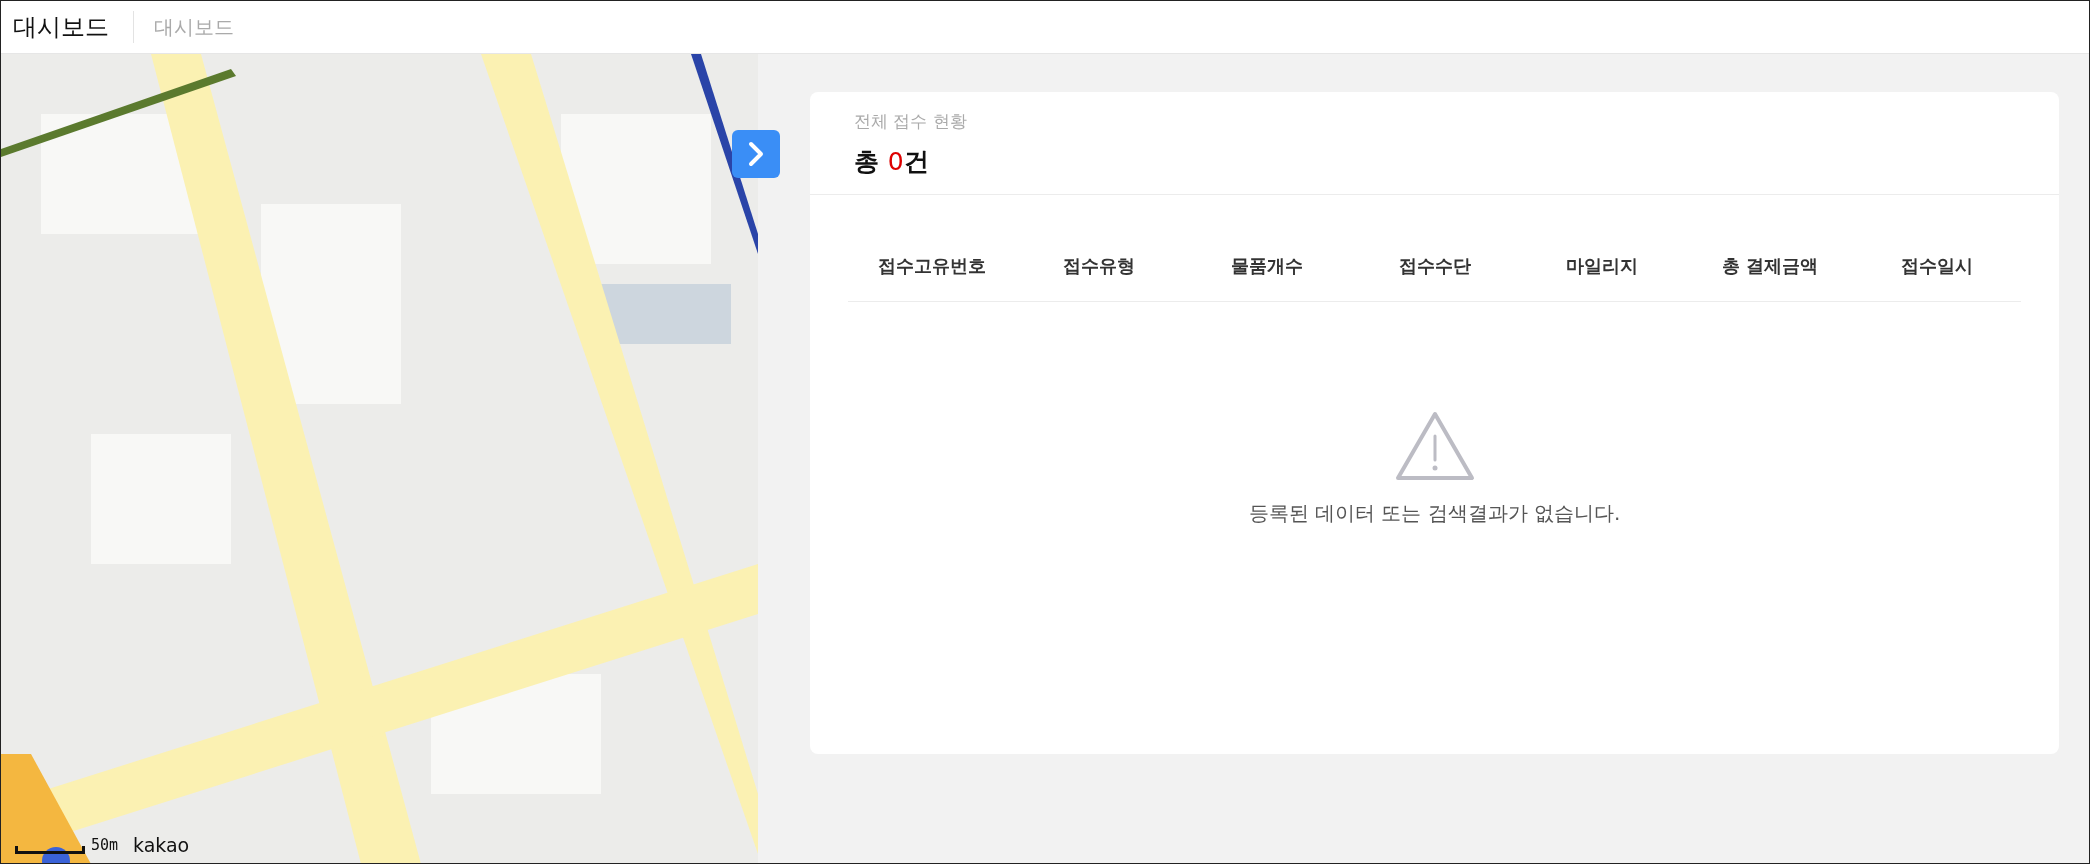 This screenshot has width=2090, height=864. What do you see at coordinates (1099, 266) in the screenshot?
I see `column-header: 접수유형` at bounding box center [1099, 266].